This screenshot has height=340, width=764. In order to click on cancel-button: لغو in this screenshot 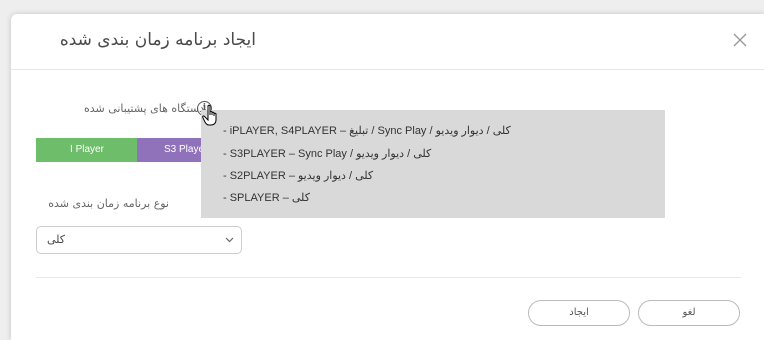, I will do `click(689, 313)`.